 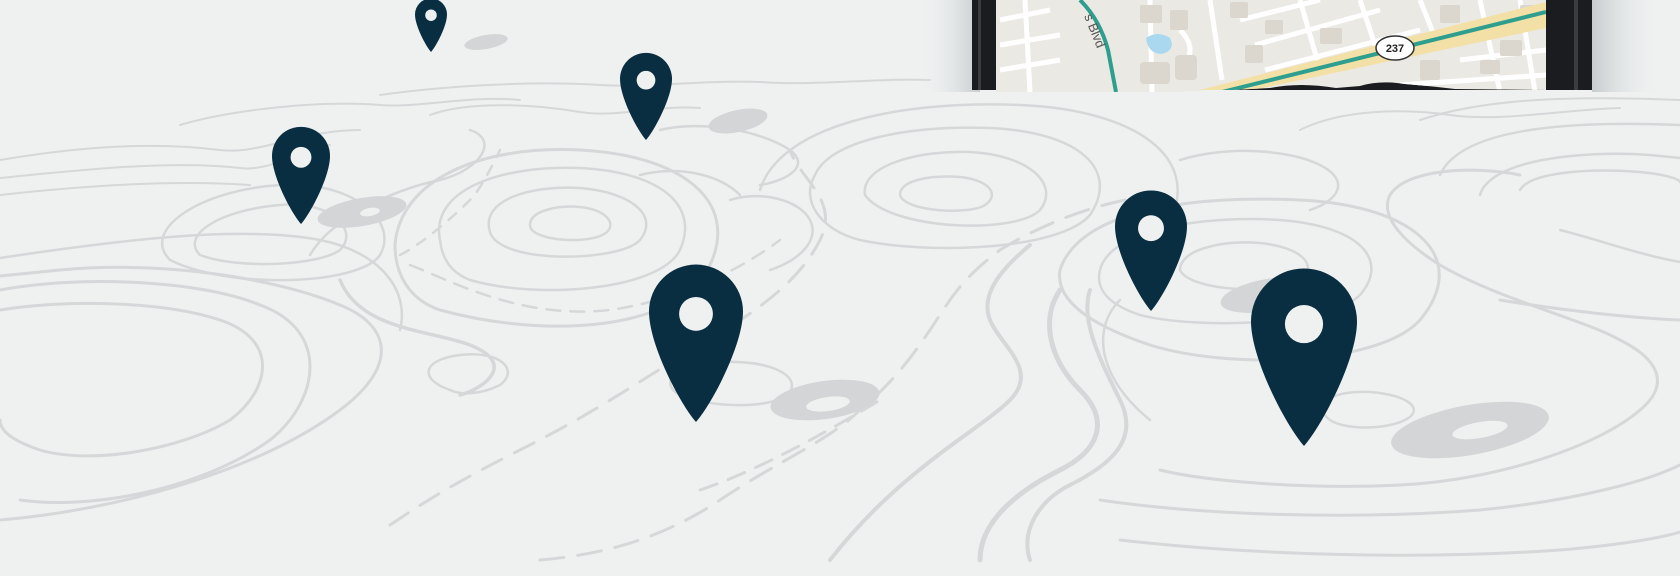 What do you see at coordinates (1271, 46) in the screenshot?
I see `phone-screen-map` at bounding box center [1271, 46].